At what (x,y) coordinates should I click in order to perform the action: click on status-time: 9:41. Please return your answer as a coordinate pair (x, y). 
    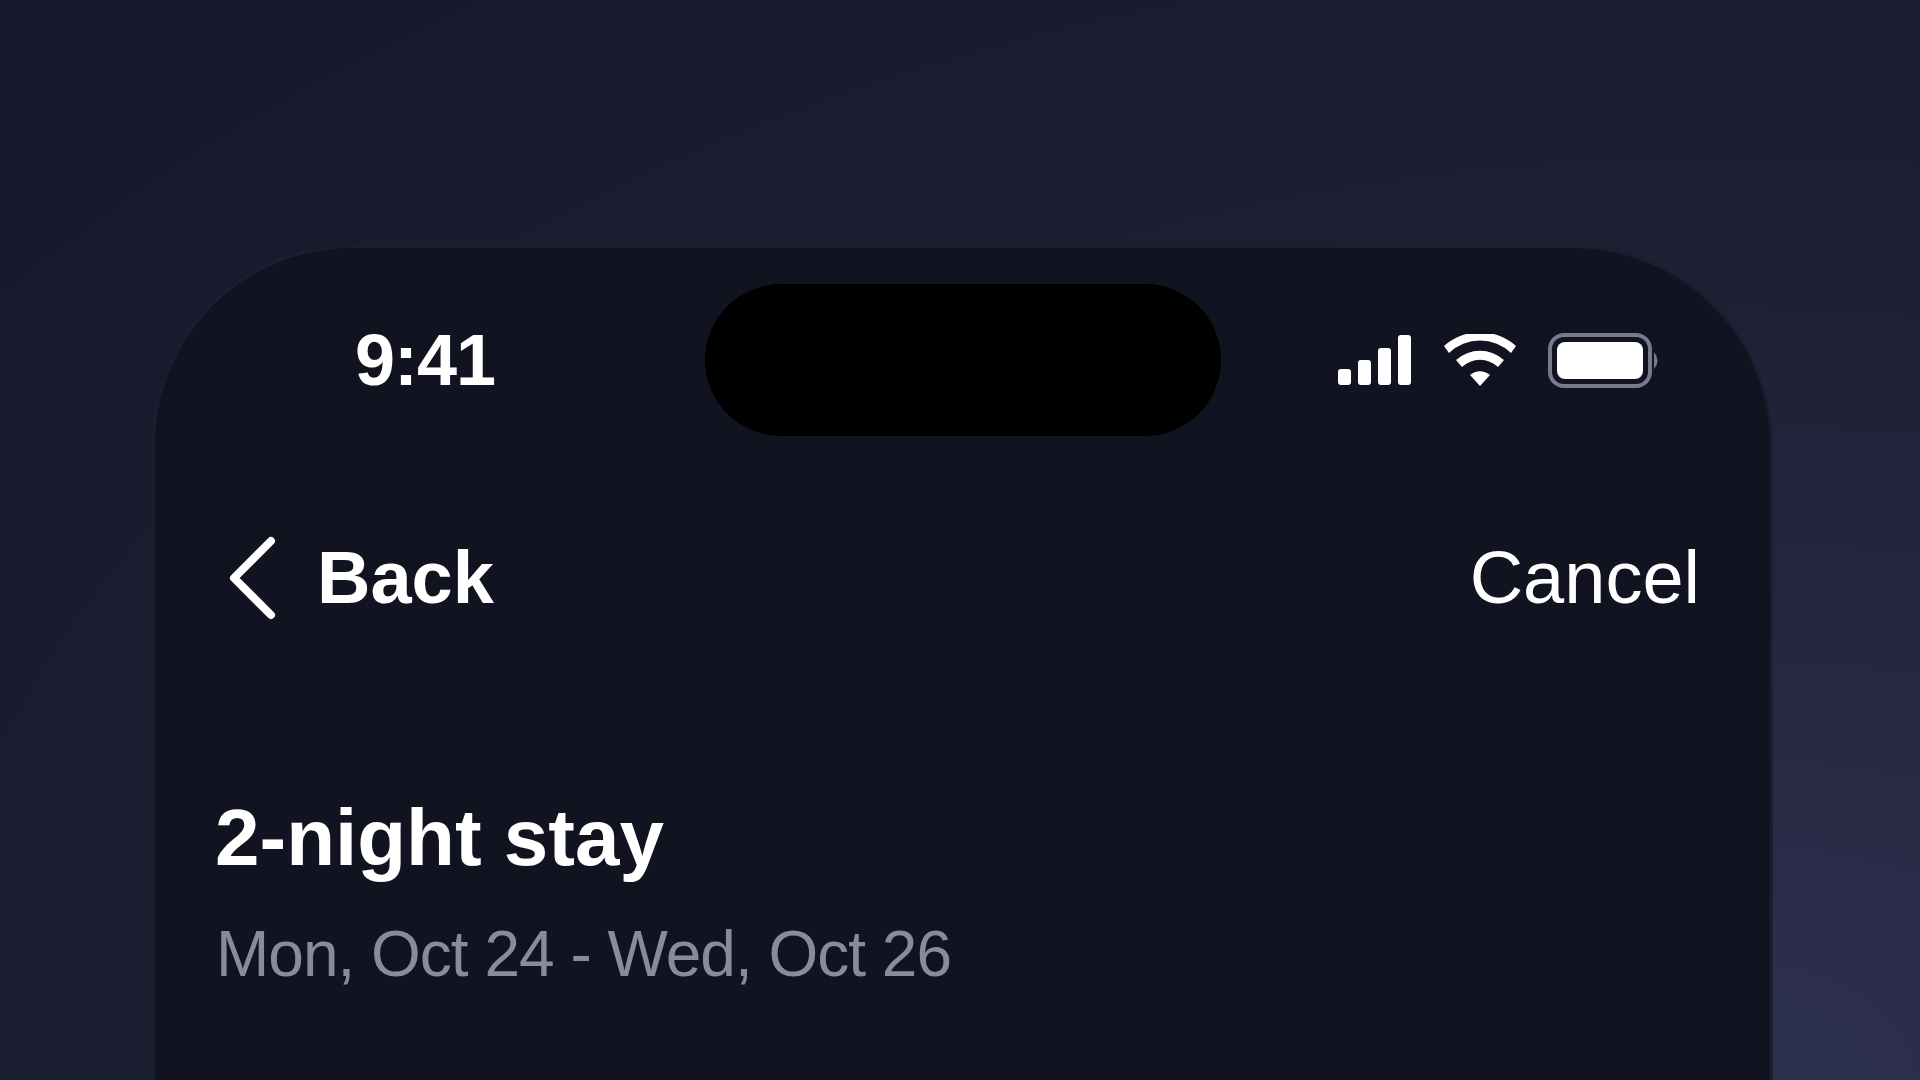
    Looking at the image, I should click on (425, 360).